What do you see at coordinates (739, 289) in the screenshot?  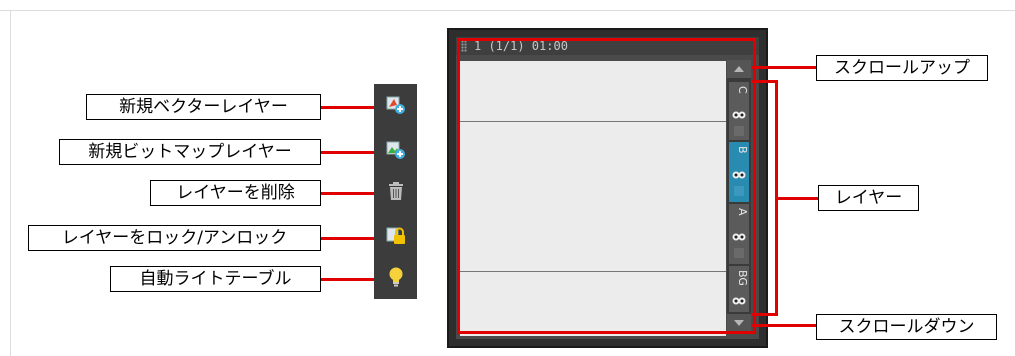 I see `layer-tab-bg: BG` at bounding box center [739, 289].